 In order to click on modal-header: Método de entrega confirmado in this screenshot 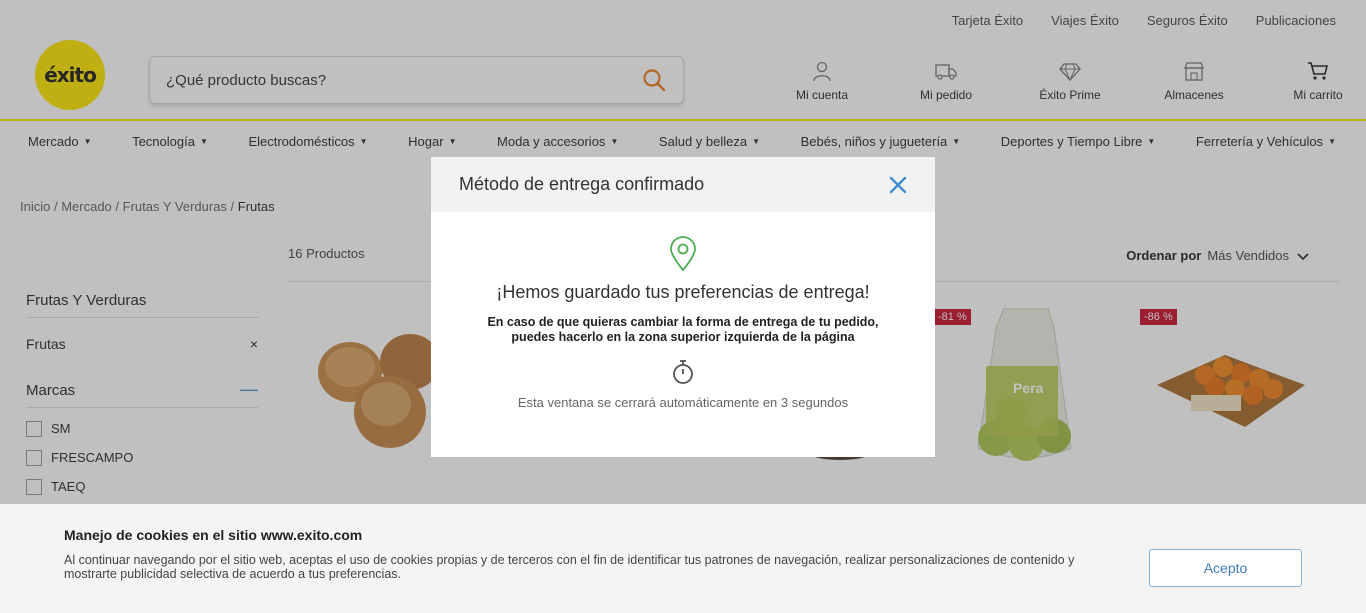, I will do `click(683, 184)`.